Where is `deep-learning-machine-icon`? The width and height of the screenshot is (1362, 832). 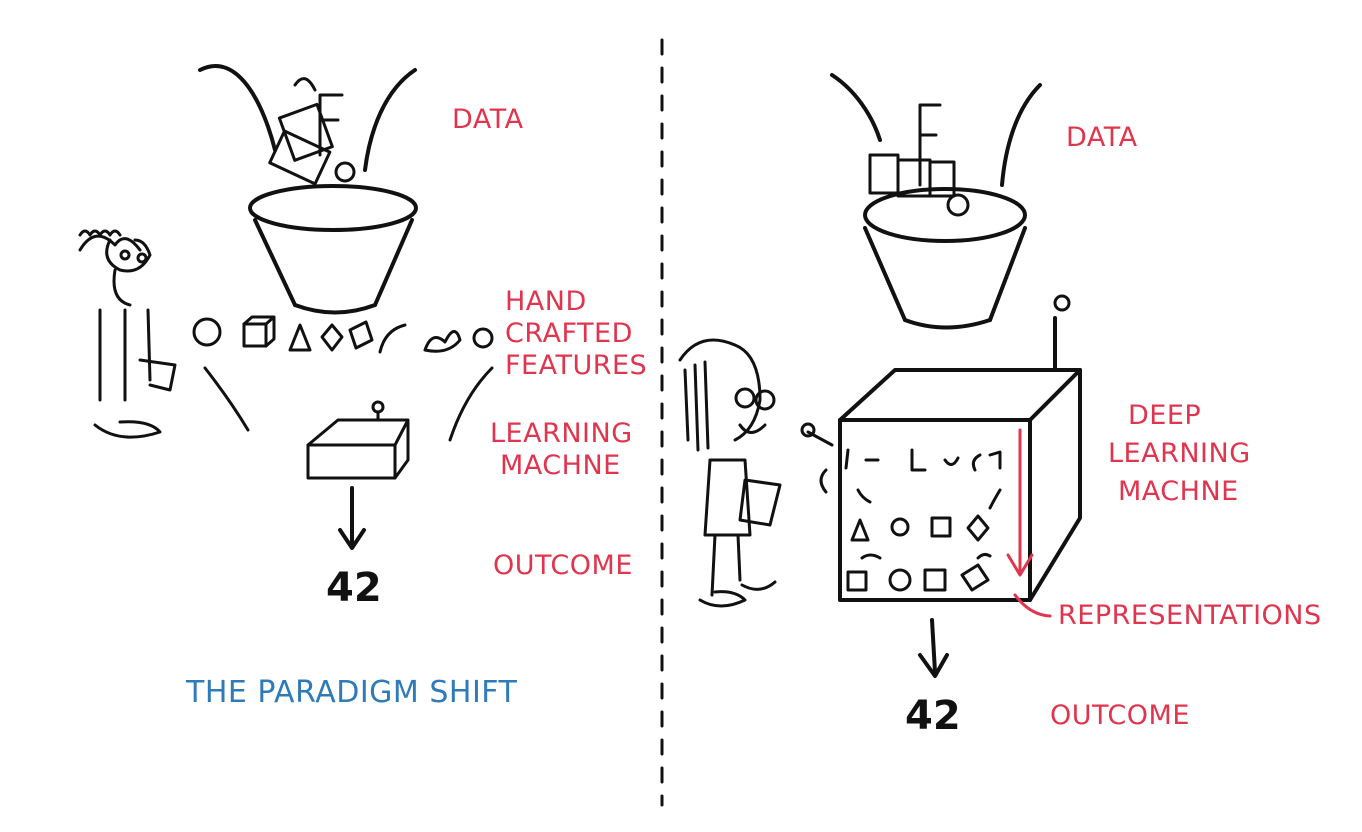 deep-learning-machine-icon is located at coordinates (941, 448).